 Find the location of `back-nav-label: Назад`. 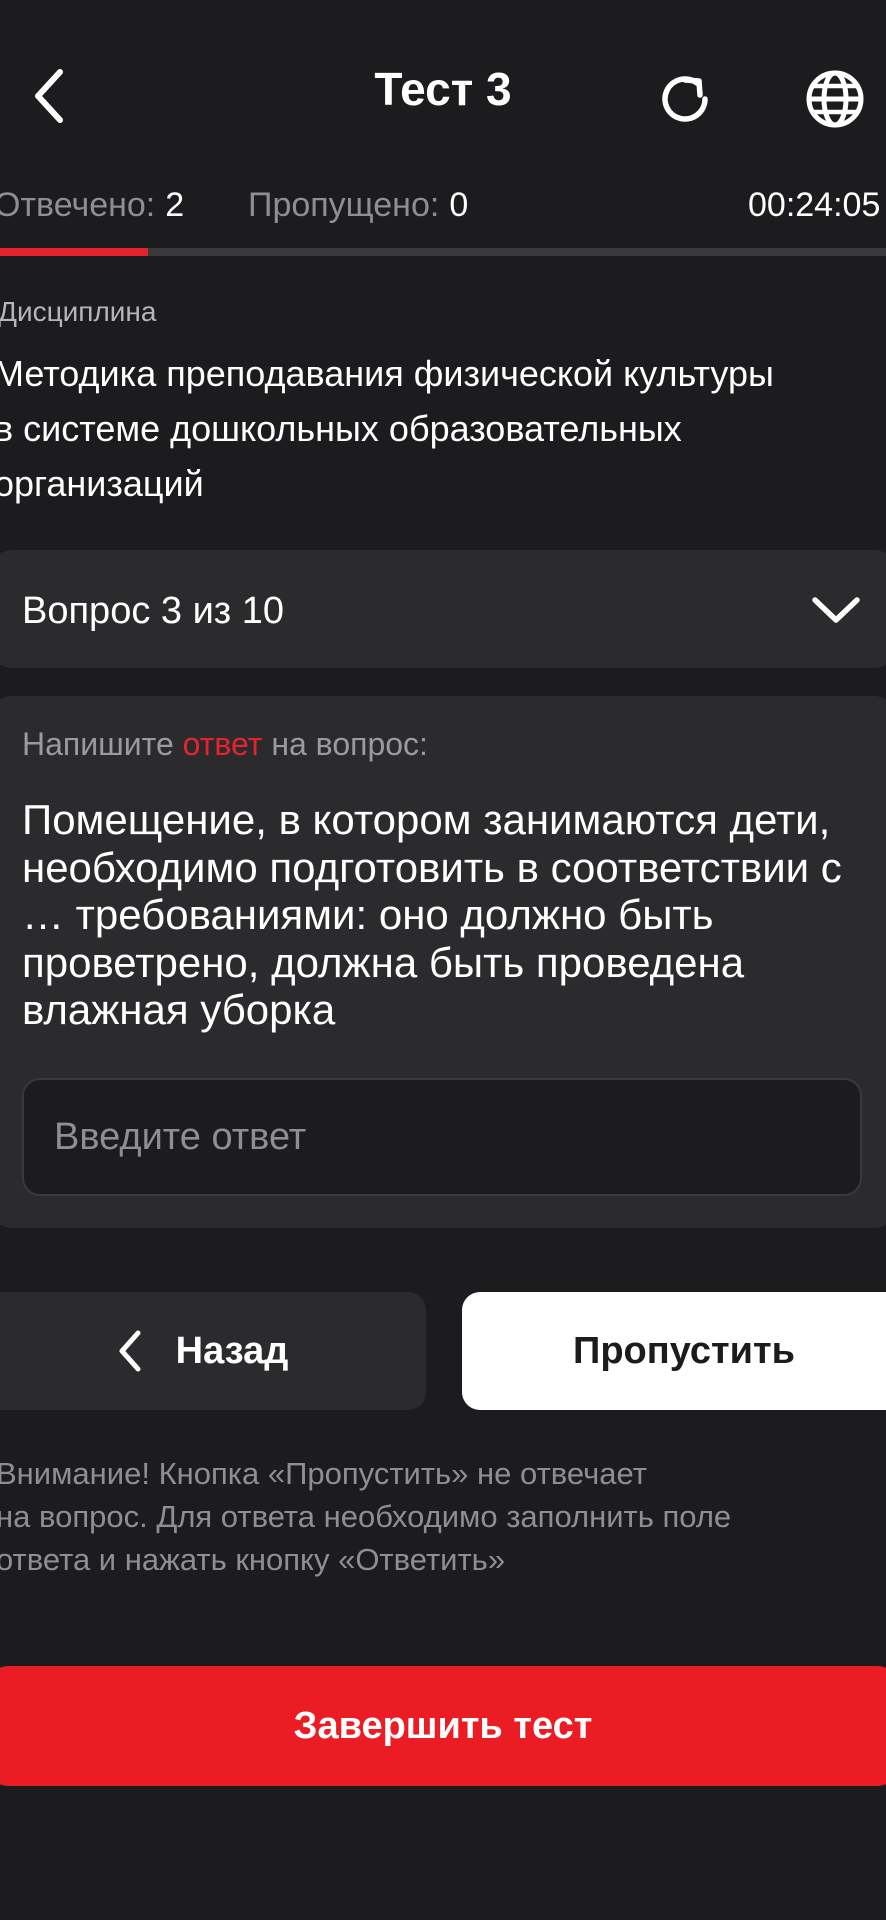

back-nav-label: Назад is located at coordinates (232, 1350).